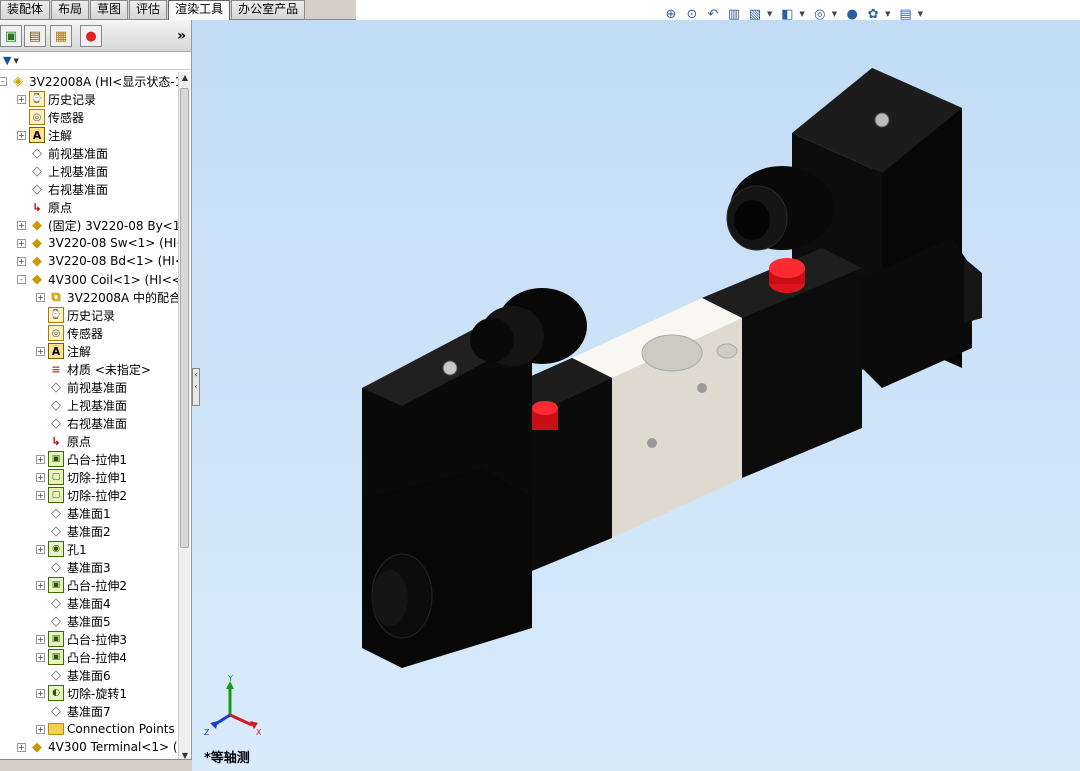 Image resolution: width=1080 pixels, height=771 pixels. I want to click on tree-item: ⌚ 历史记录, so click(75, 315).